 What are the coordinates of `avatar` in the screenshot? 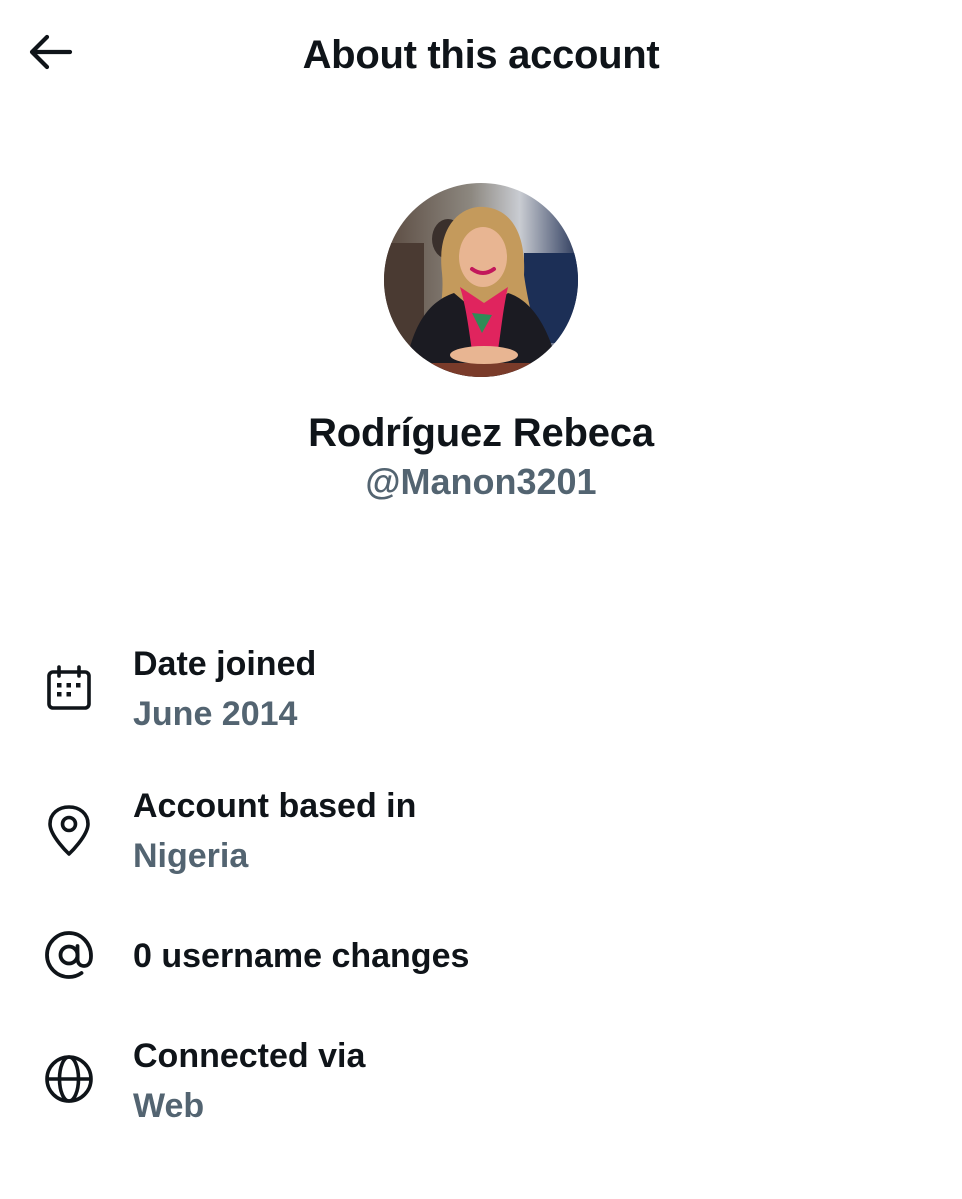 It's located at (481, 280).